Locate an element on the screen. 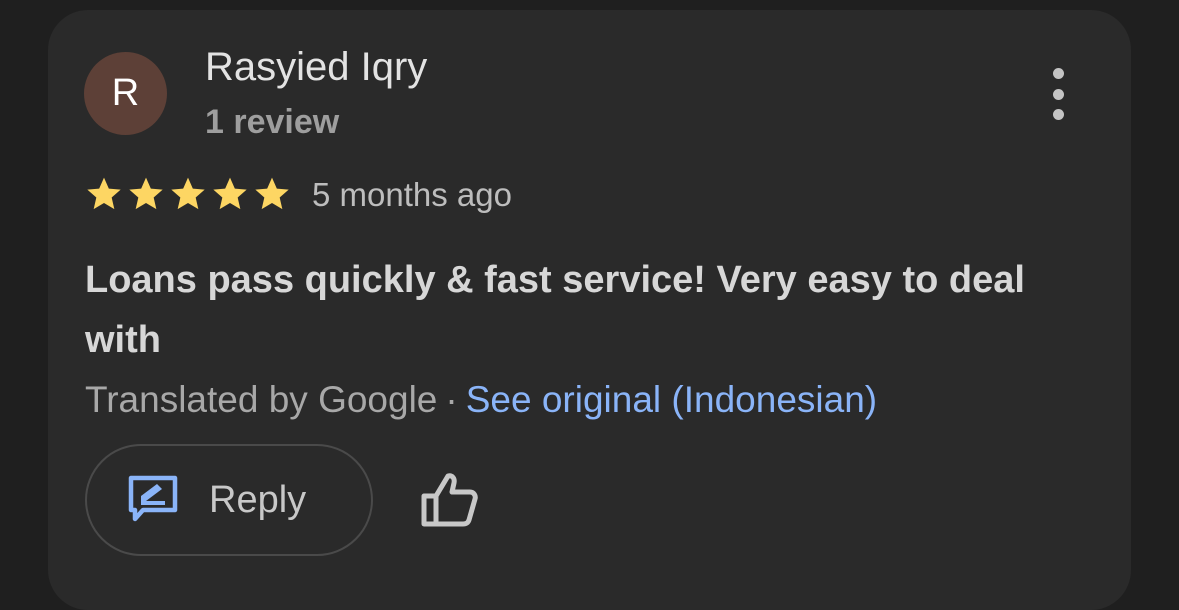 The width and height of the screenshot is (1179, 610). reply-label: Reply is located at coordinates (258, 499).